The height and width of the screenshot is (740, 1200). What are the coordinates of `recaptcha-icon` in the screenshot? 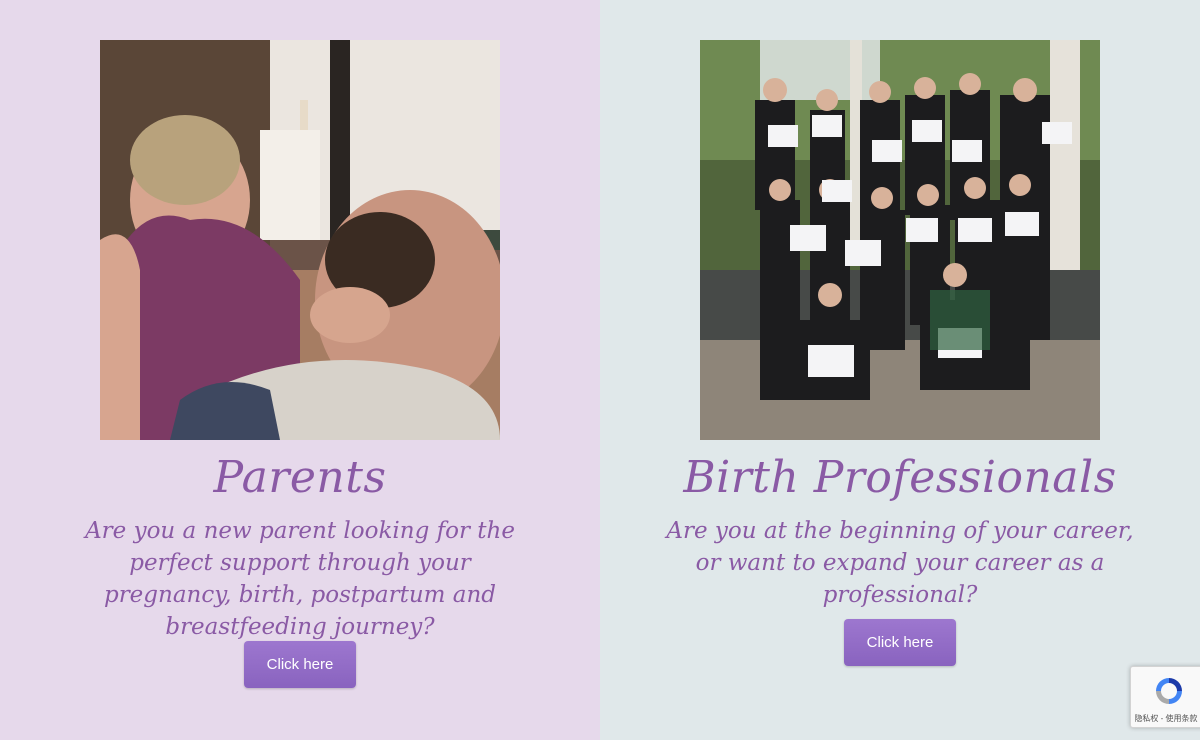 It's located at (1169, 693).